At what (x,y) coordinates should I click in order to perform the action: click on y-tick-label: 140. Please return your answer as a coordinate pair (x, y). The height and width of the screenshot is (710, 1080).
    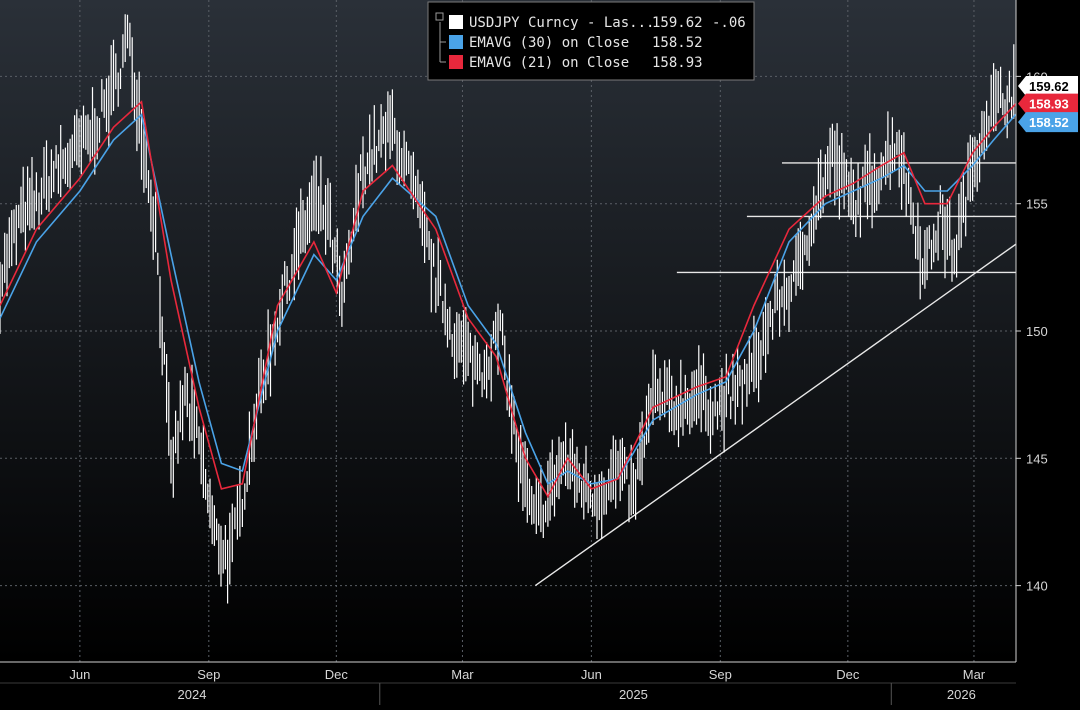
    Looking at the image, I should click on (1037, 586).